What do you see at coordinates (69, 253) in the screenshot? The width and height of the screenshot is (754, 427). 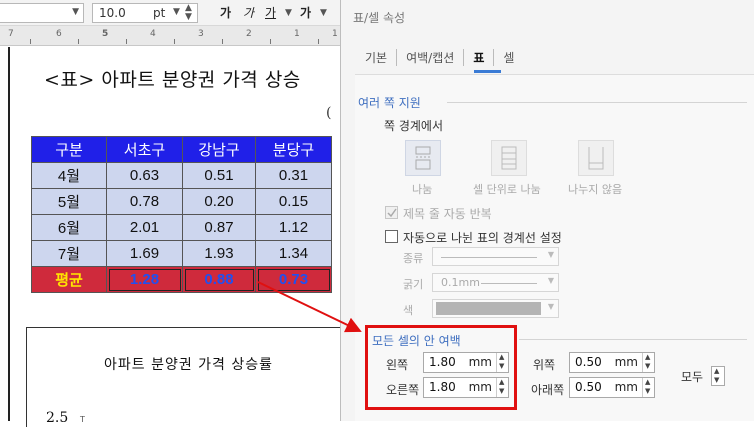 I see `table-cell: 7월` at bounding box center [69, 253].